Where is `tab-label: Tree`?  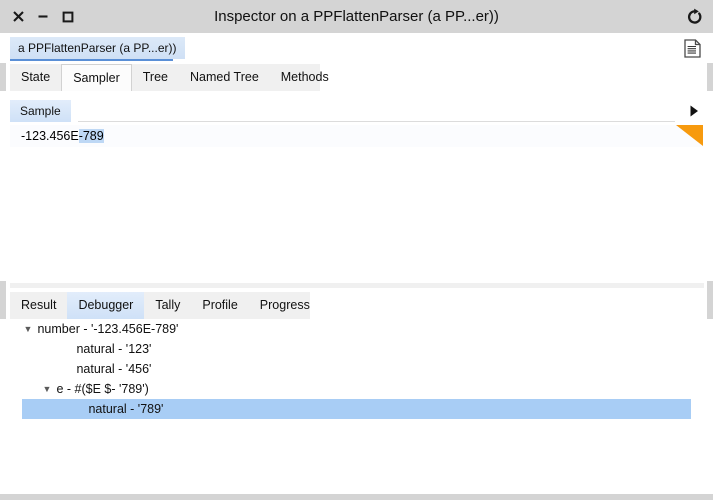
tab-label: Tree is located at coordinates (155, 77).